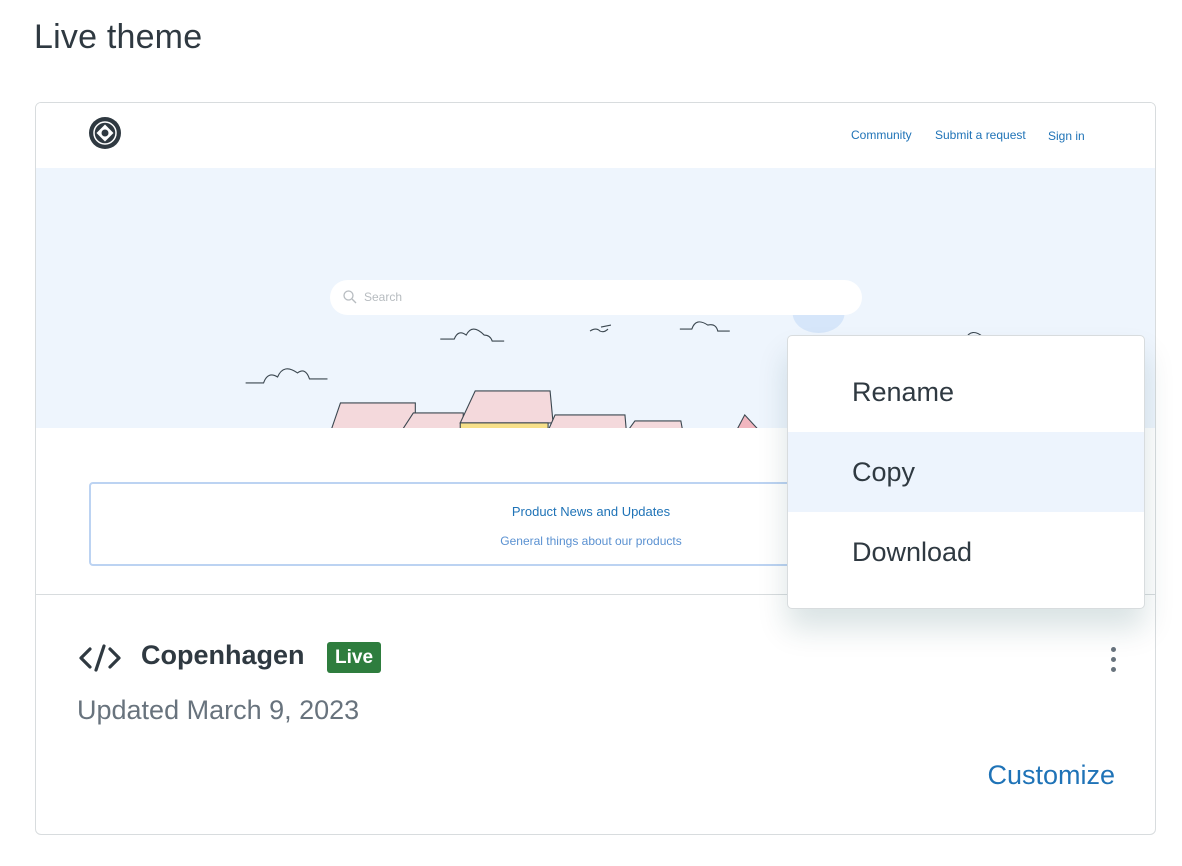 The image size is (1182, 866). Describe the element at coordinates (1051, 775) in the screenshot. I see `customize-link: Customize` at that location.